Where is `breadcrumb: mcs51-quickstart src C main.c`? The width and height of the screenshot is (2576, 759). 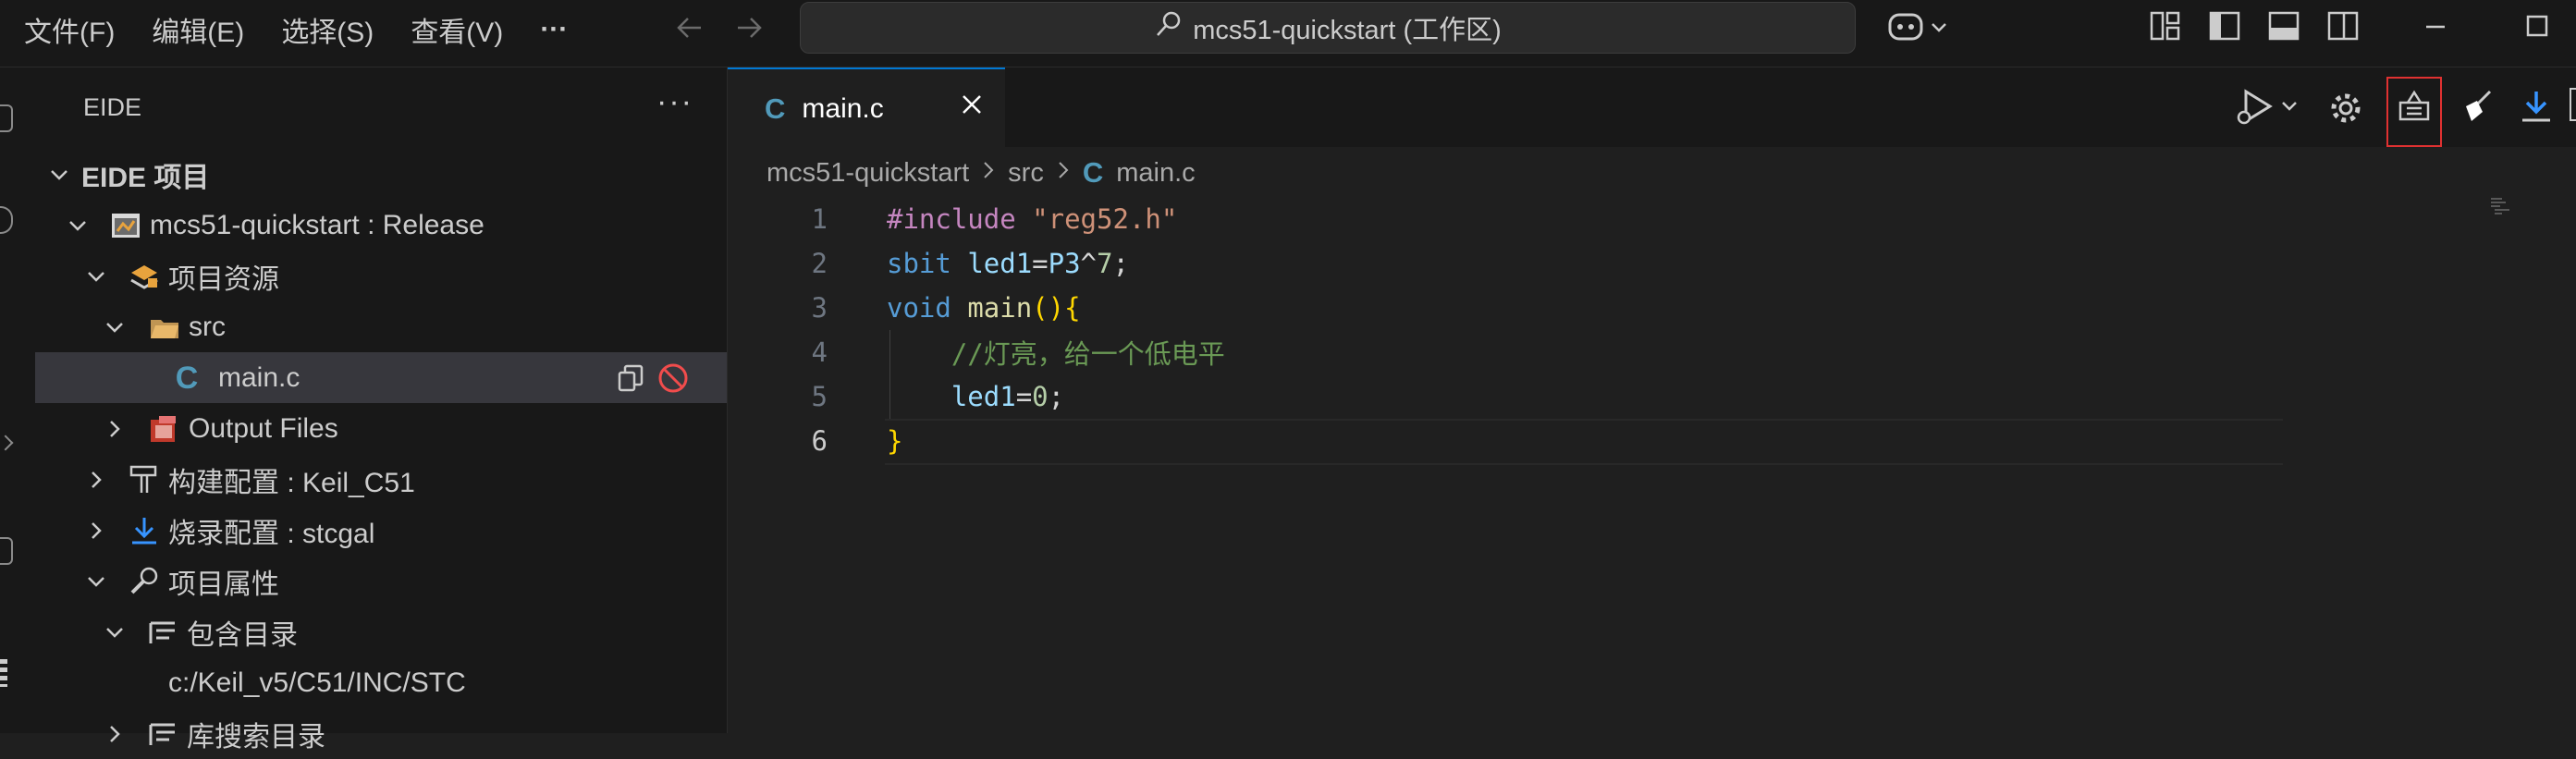 breadcrumb: mcs51-quickstart src C main.c is located at coordinates (981, 173).